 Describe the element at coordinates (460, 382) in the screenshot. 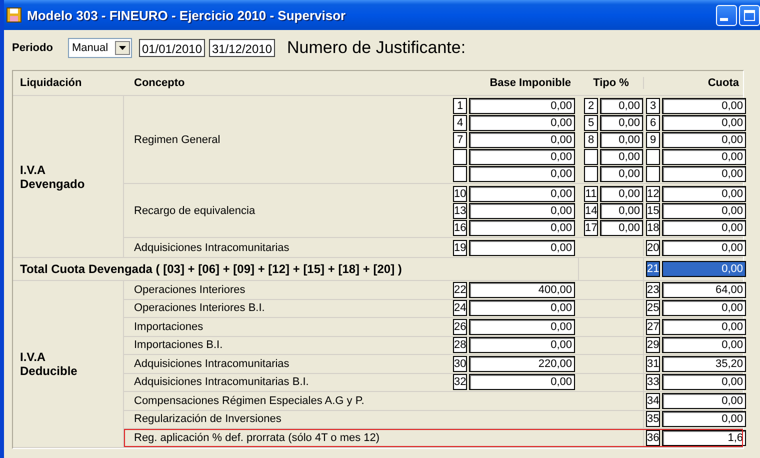

I see `box-number: 32` at that location.